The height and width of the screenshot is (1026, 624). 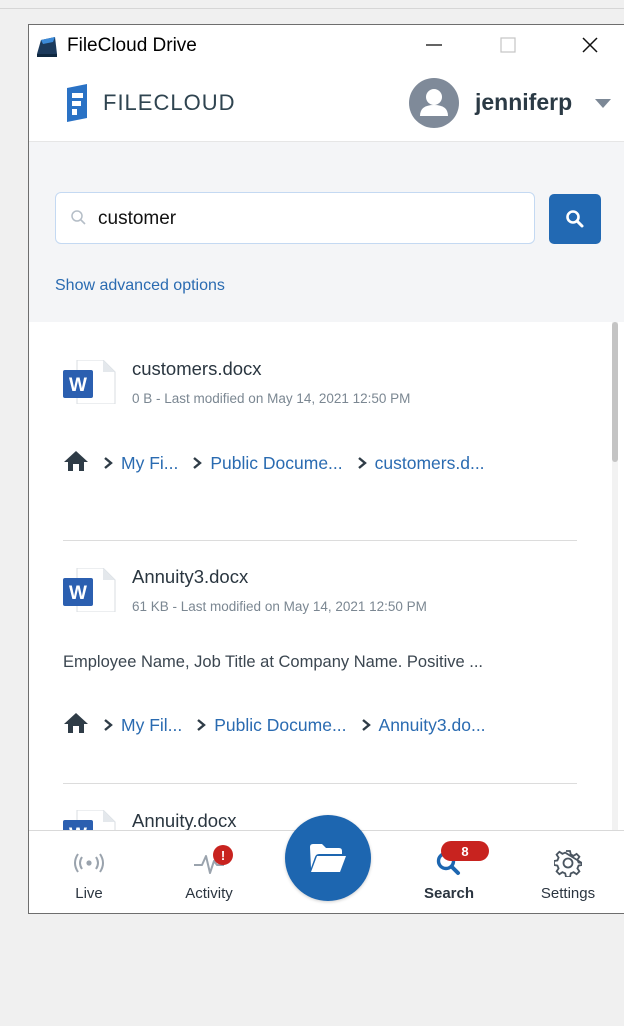 What do you see at coordinates (89, 893) in the screenshot?
I see `nav-live-label: Live` at bounding box center [89, 893].